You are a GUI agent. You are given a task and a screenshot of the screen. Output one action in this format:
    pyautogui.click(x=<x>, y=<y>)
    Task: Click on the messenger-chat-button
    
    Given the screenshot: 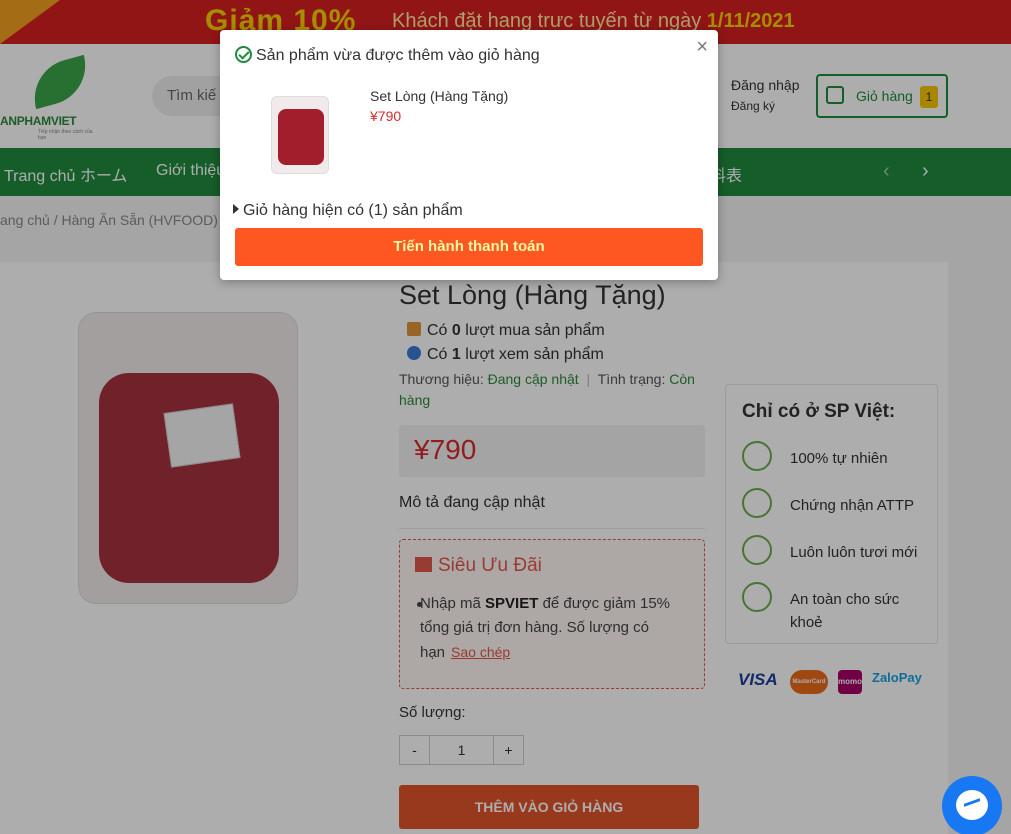 What is the action you would take?
    pyautogui.click(x=972, y=805)
    